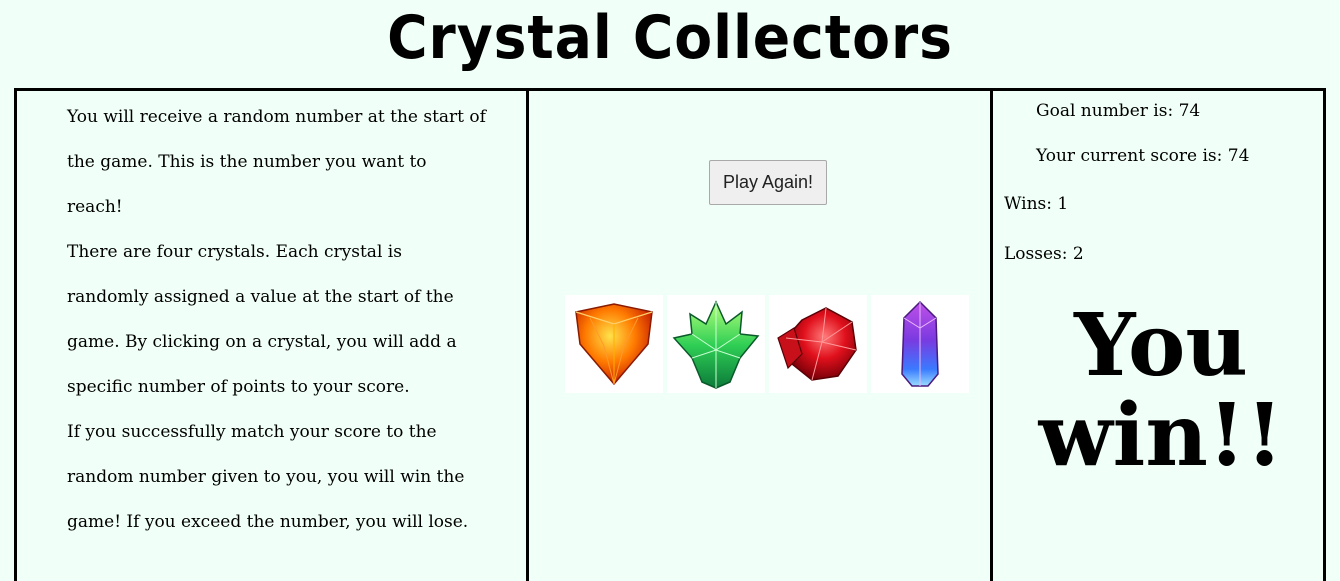  I want to click on purple-crystal-icon, so click(920, 343).